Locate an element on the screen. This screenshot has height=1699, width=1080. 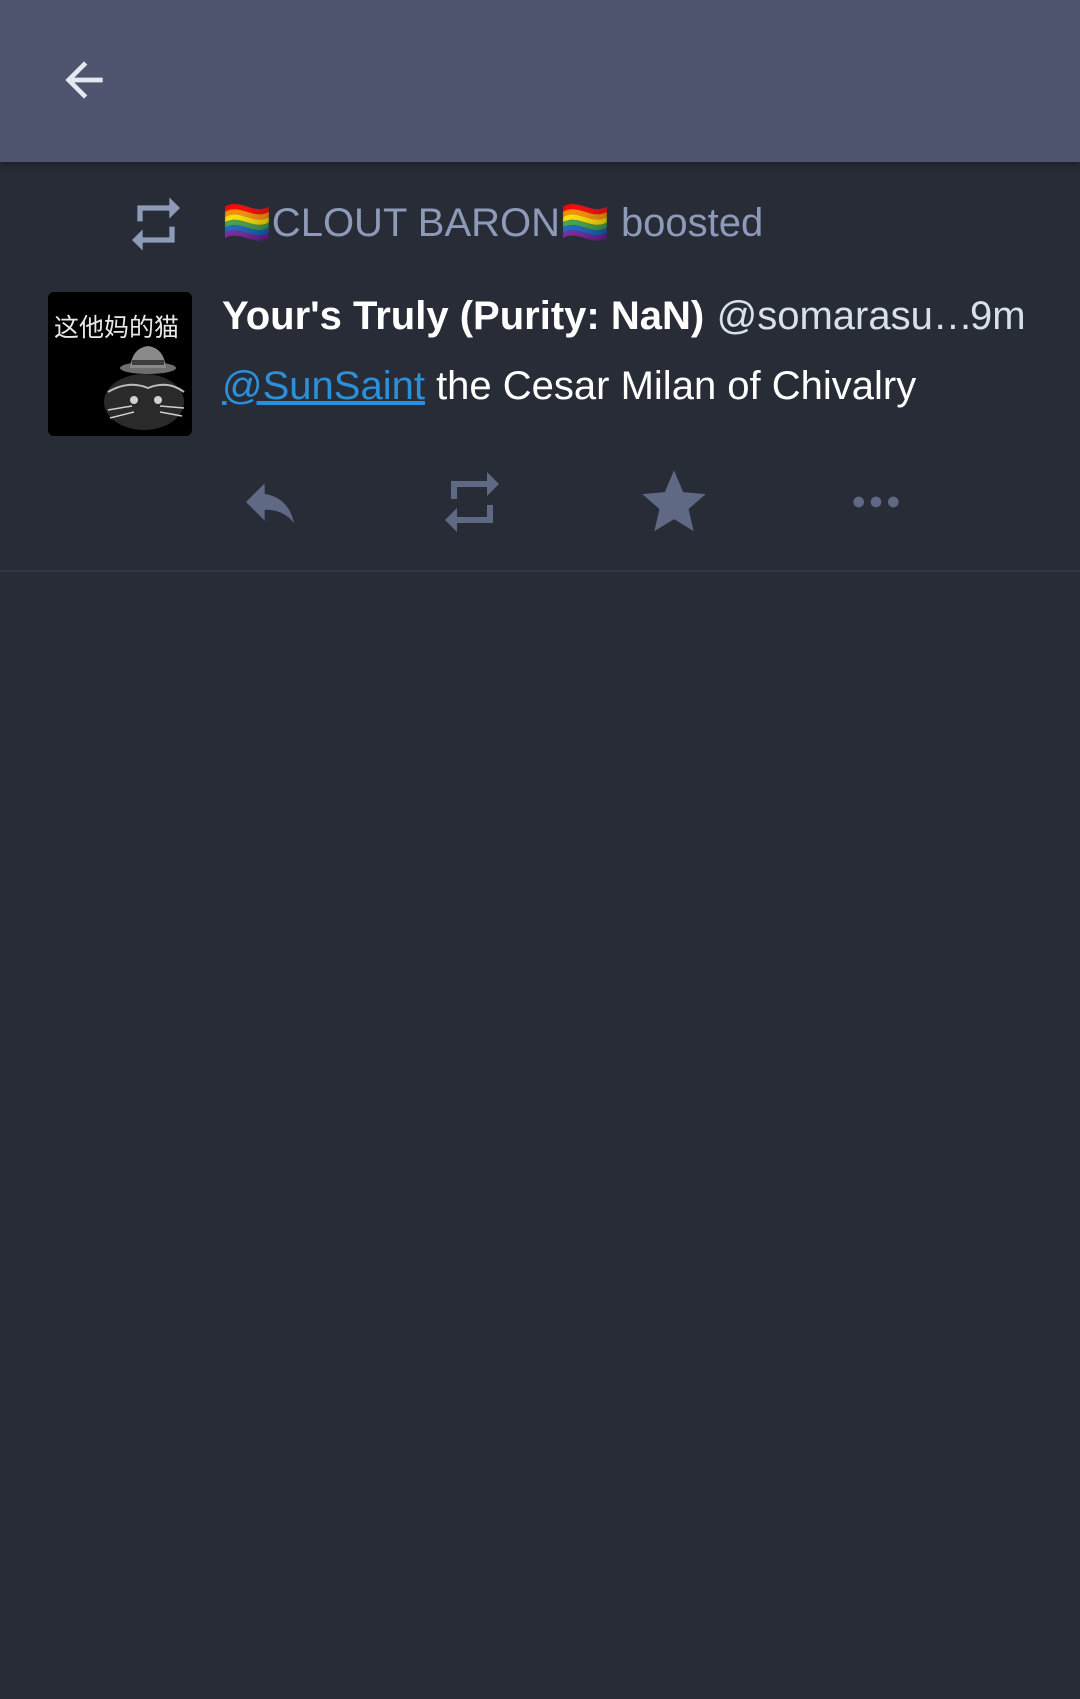
arrow-left-icon is located at coordinates (84, 80).